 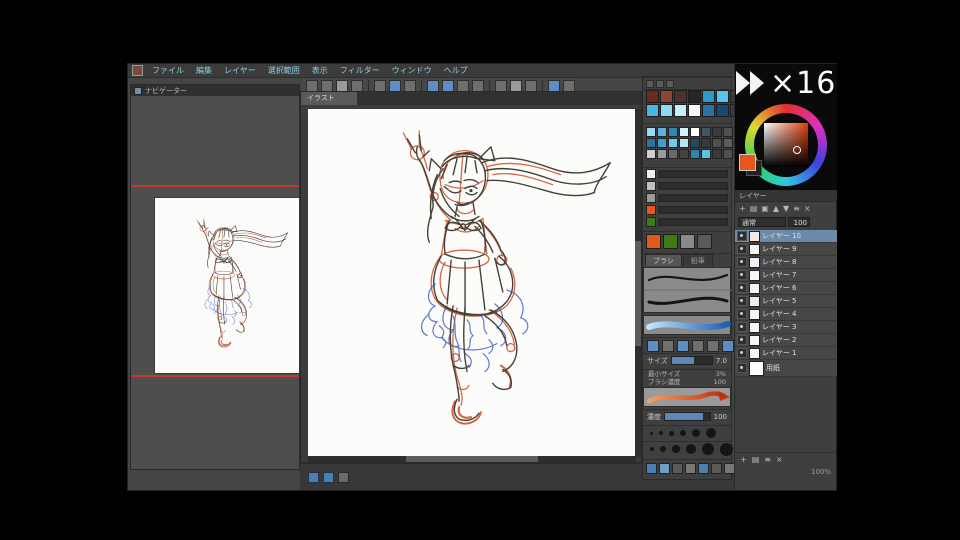 What do you see at coordinates (687, 290) in the screenshot?
I see `brush-preview-list` at bounding box center [687, 290].